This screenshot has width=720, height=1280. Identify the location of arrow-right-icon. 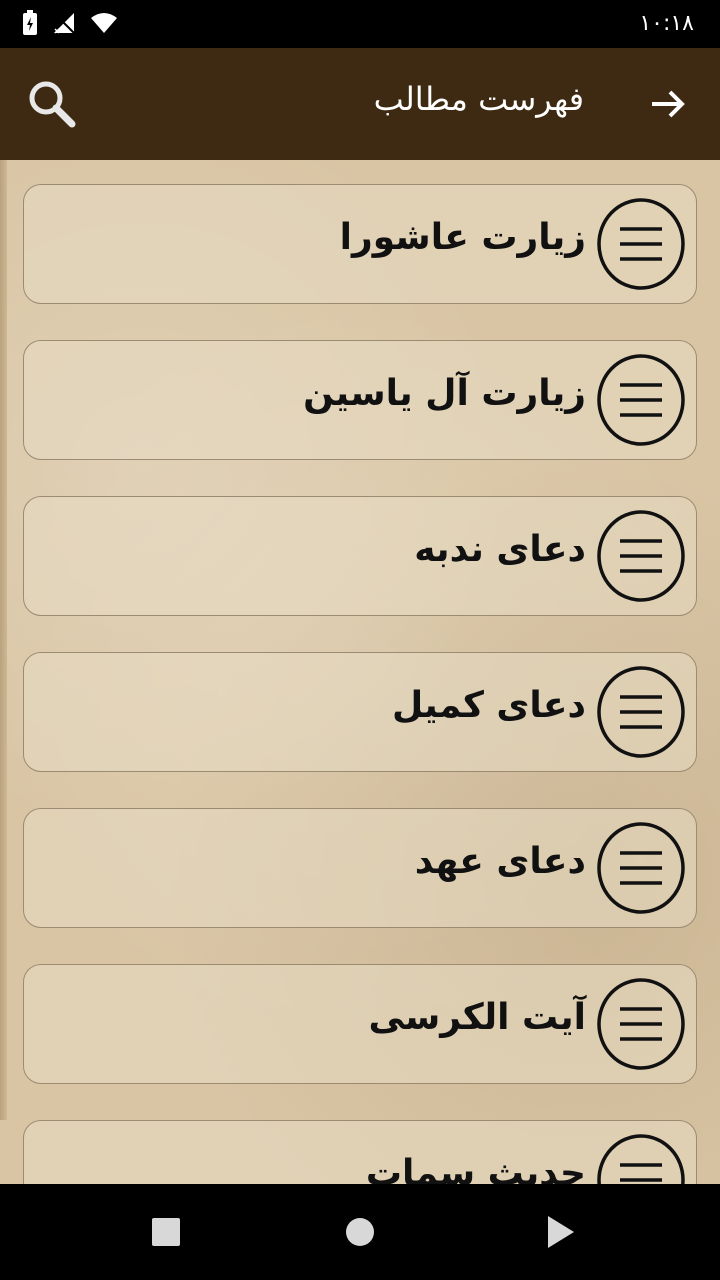
(668, 104).